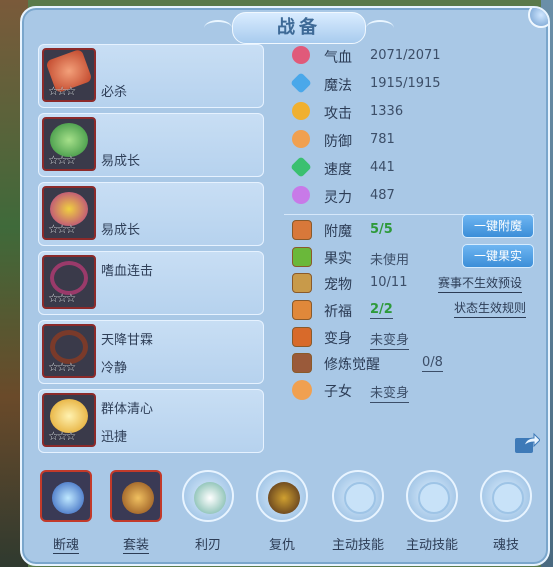 Image resolution: width=553 pixels, height=567 pixels. Describe the element at coordinates (127, 271) in the screenshot. I see `equipment-effect: 嗜血连击` at that location.